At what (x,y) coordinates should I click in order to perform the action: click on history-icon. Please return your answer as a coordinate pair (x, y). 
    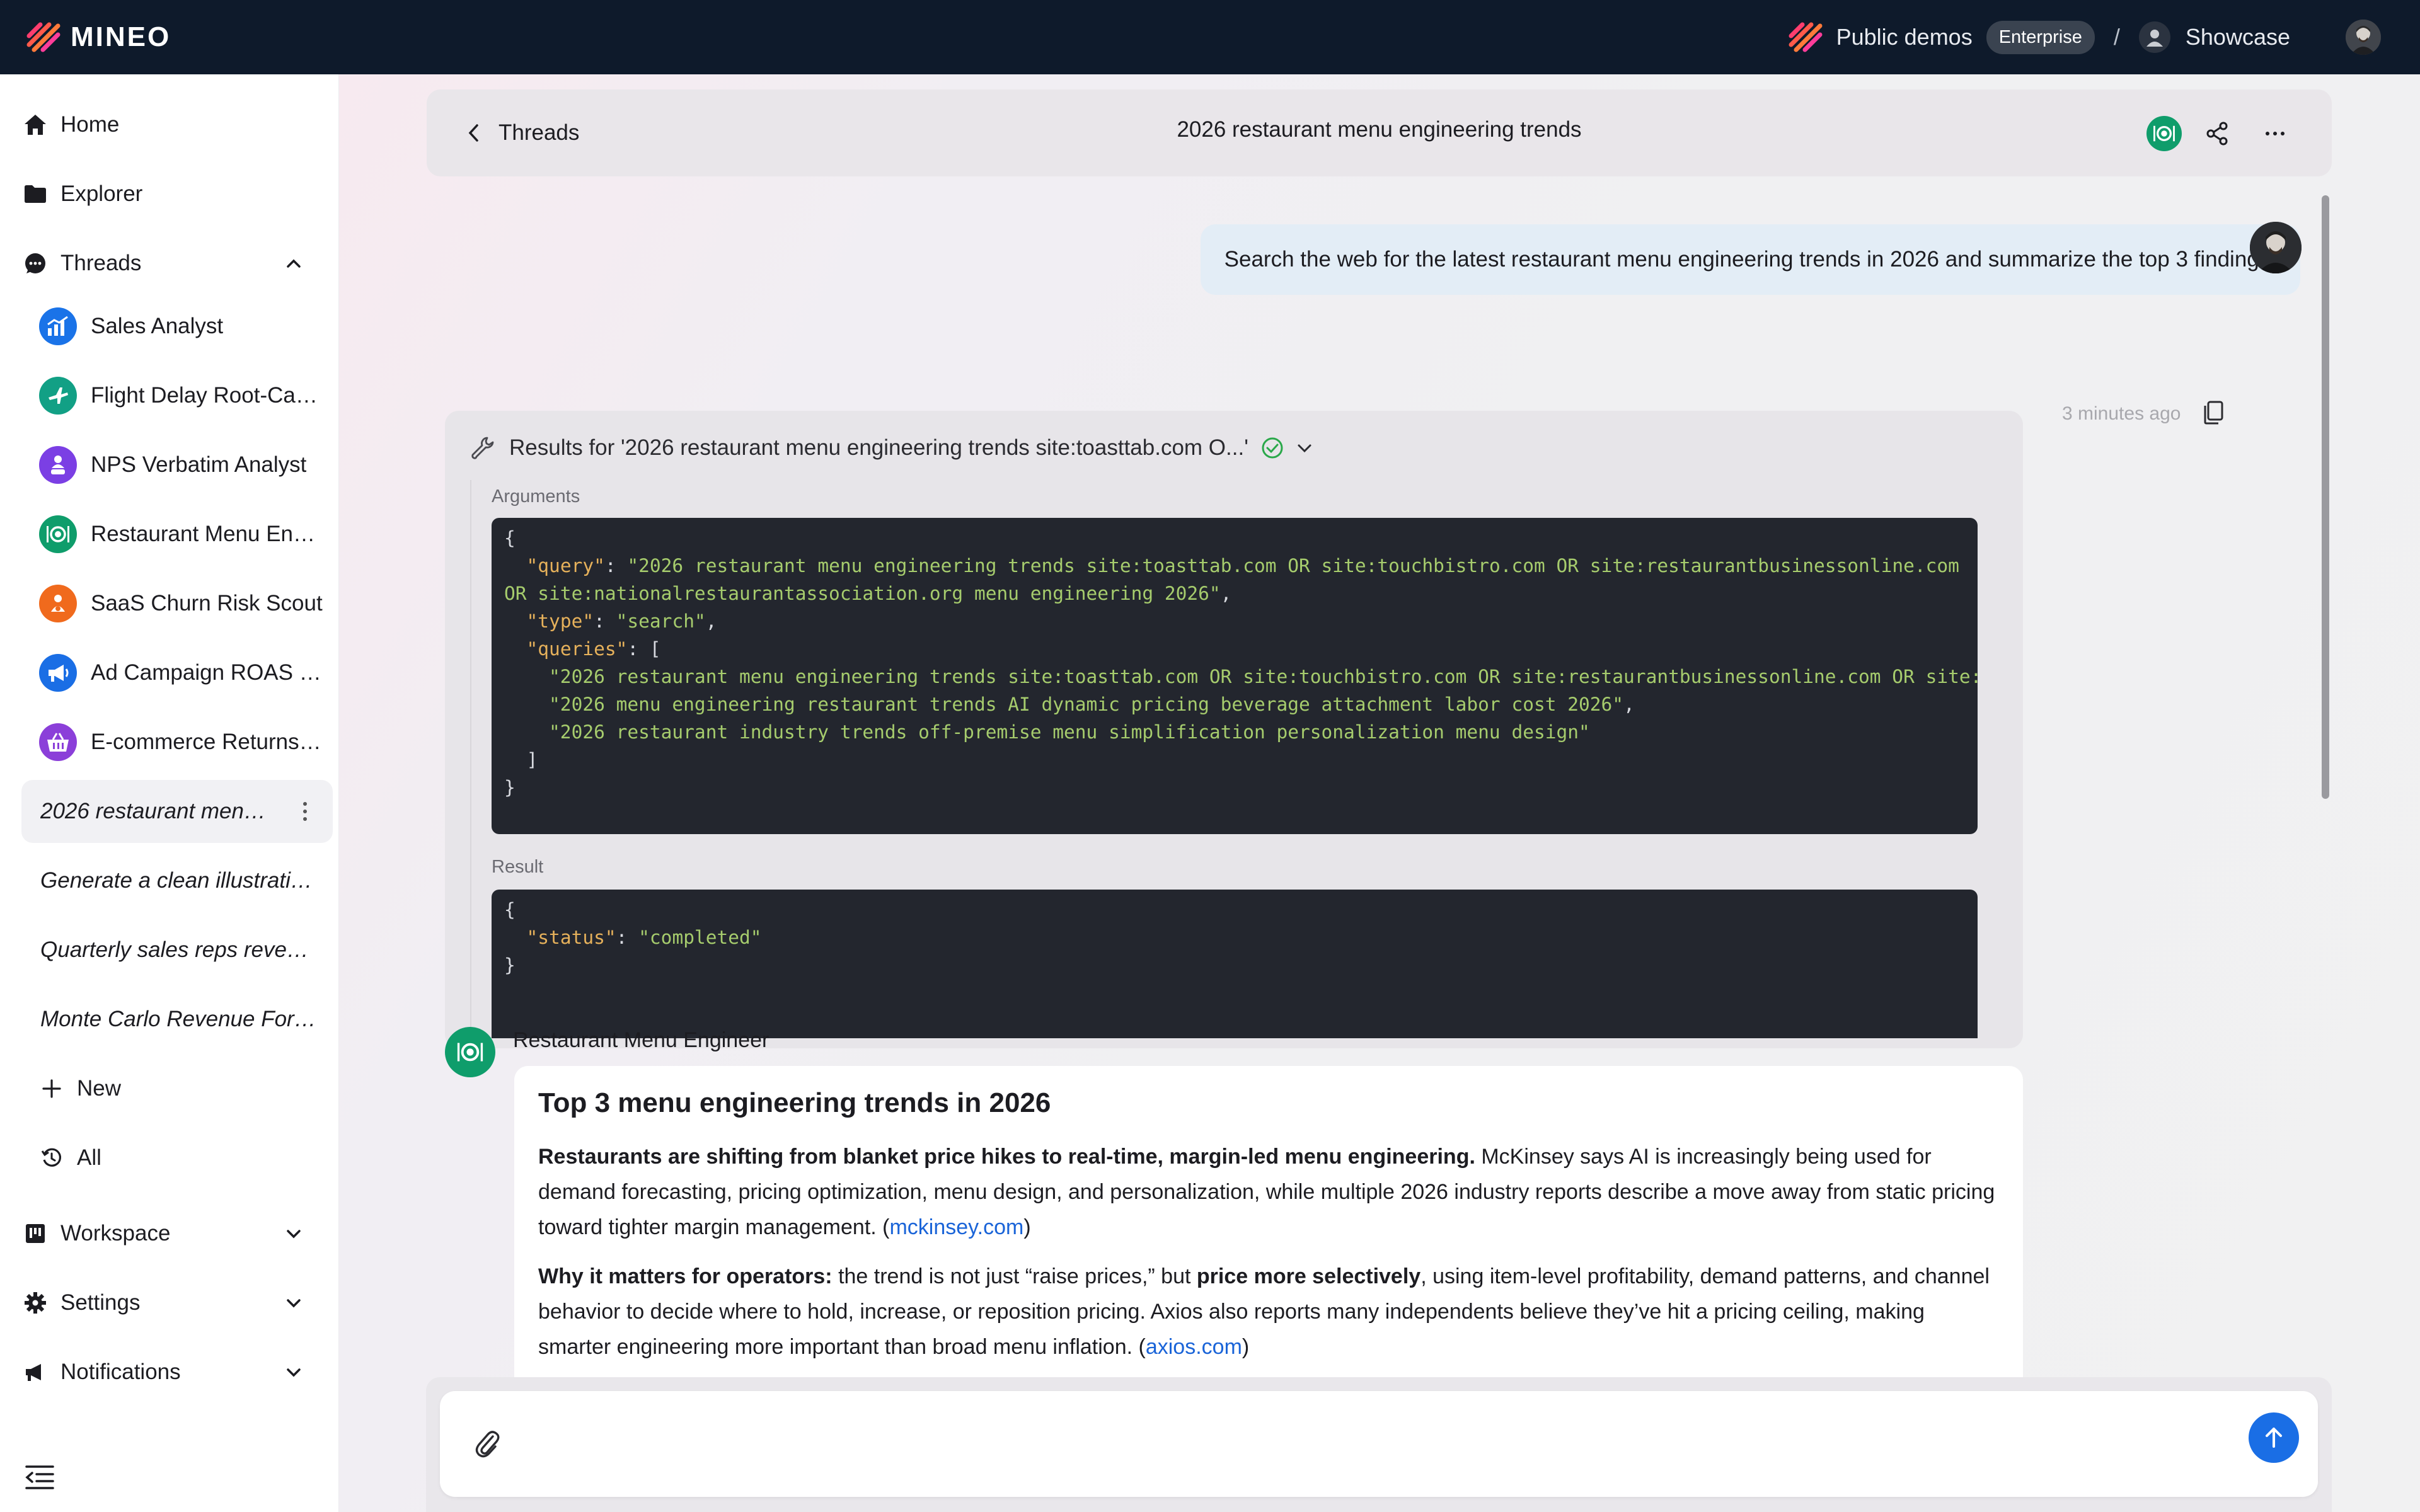
    Looking at the image, I should click on (52, 1158).